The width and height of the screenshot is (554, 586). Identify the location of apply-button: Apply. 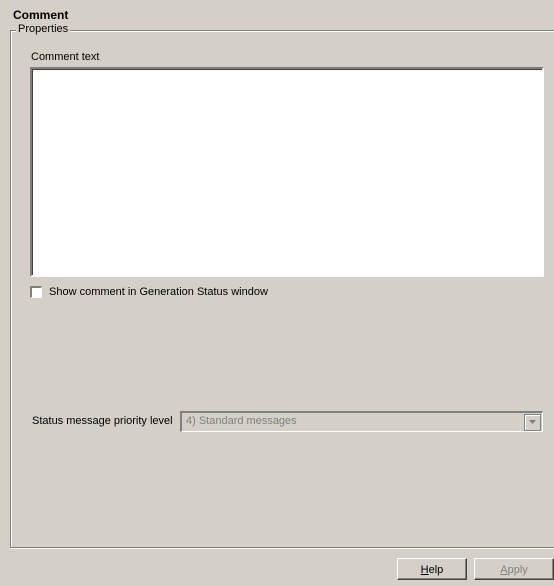
(514, 569).